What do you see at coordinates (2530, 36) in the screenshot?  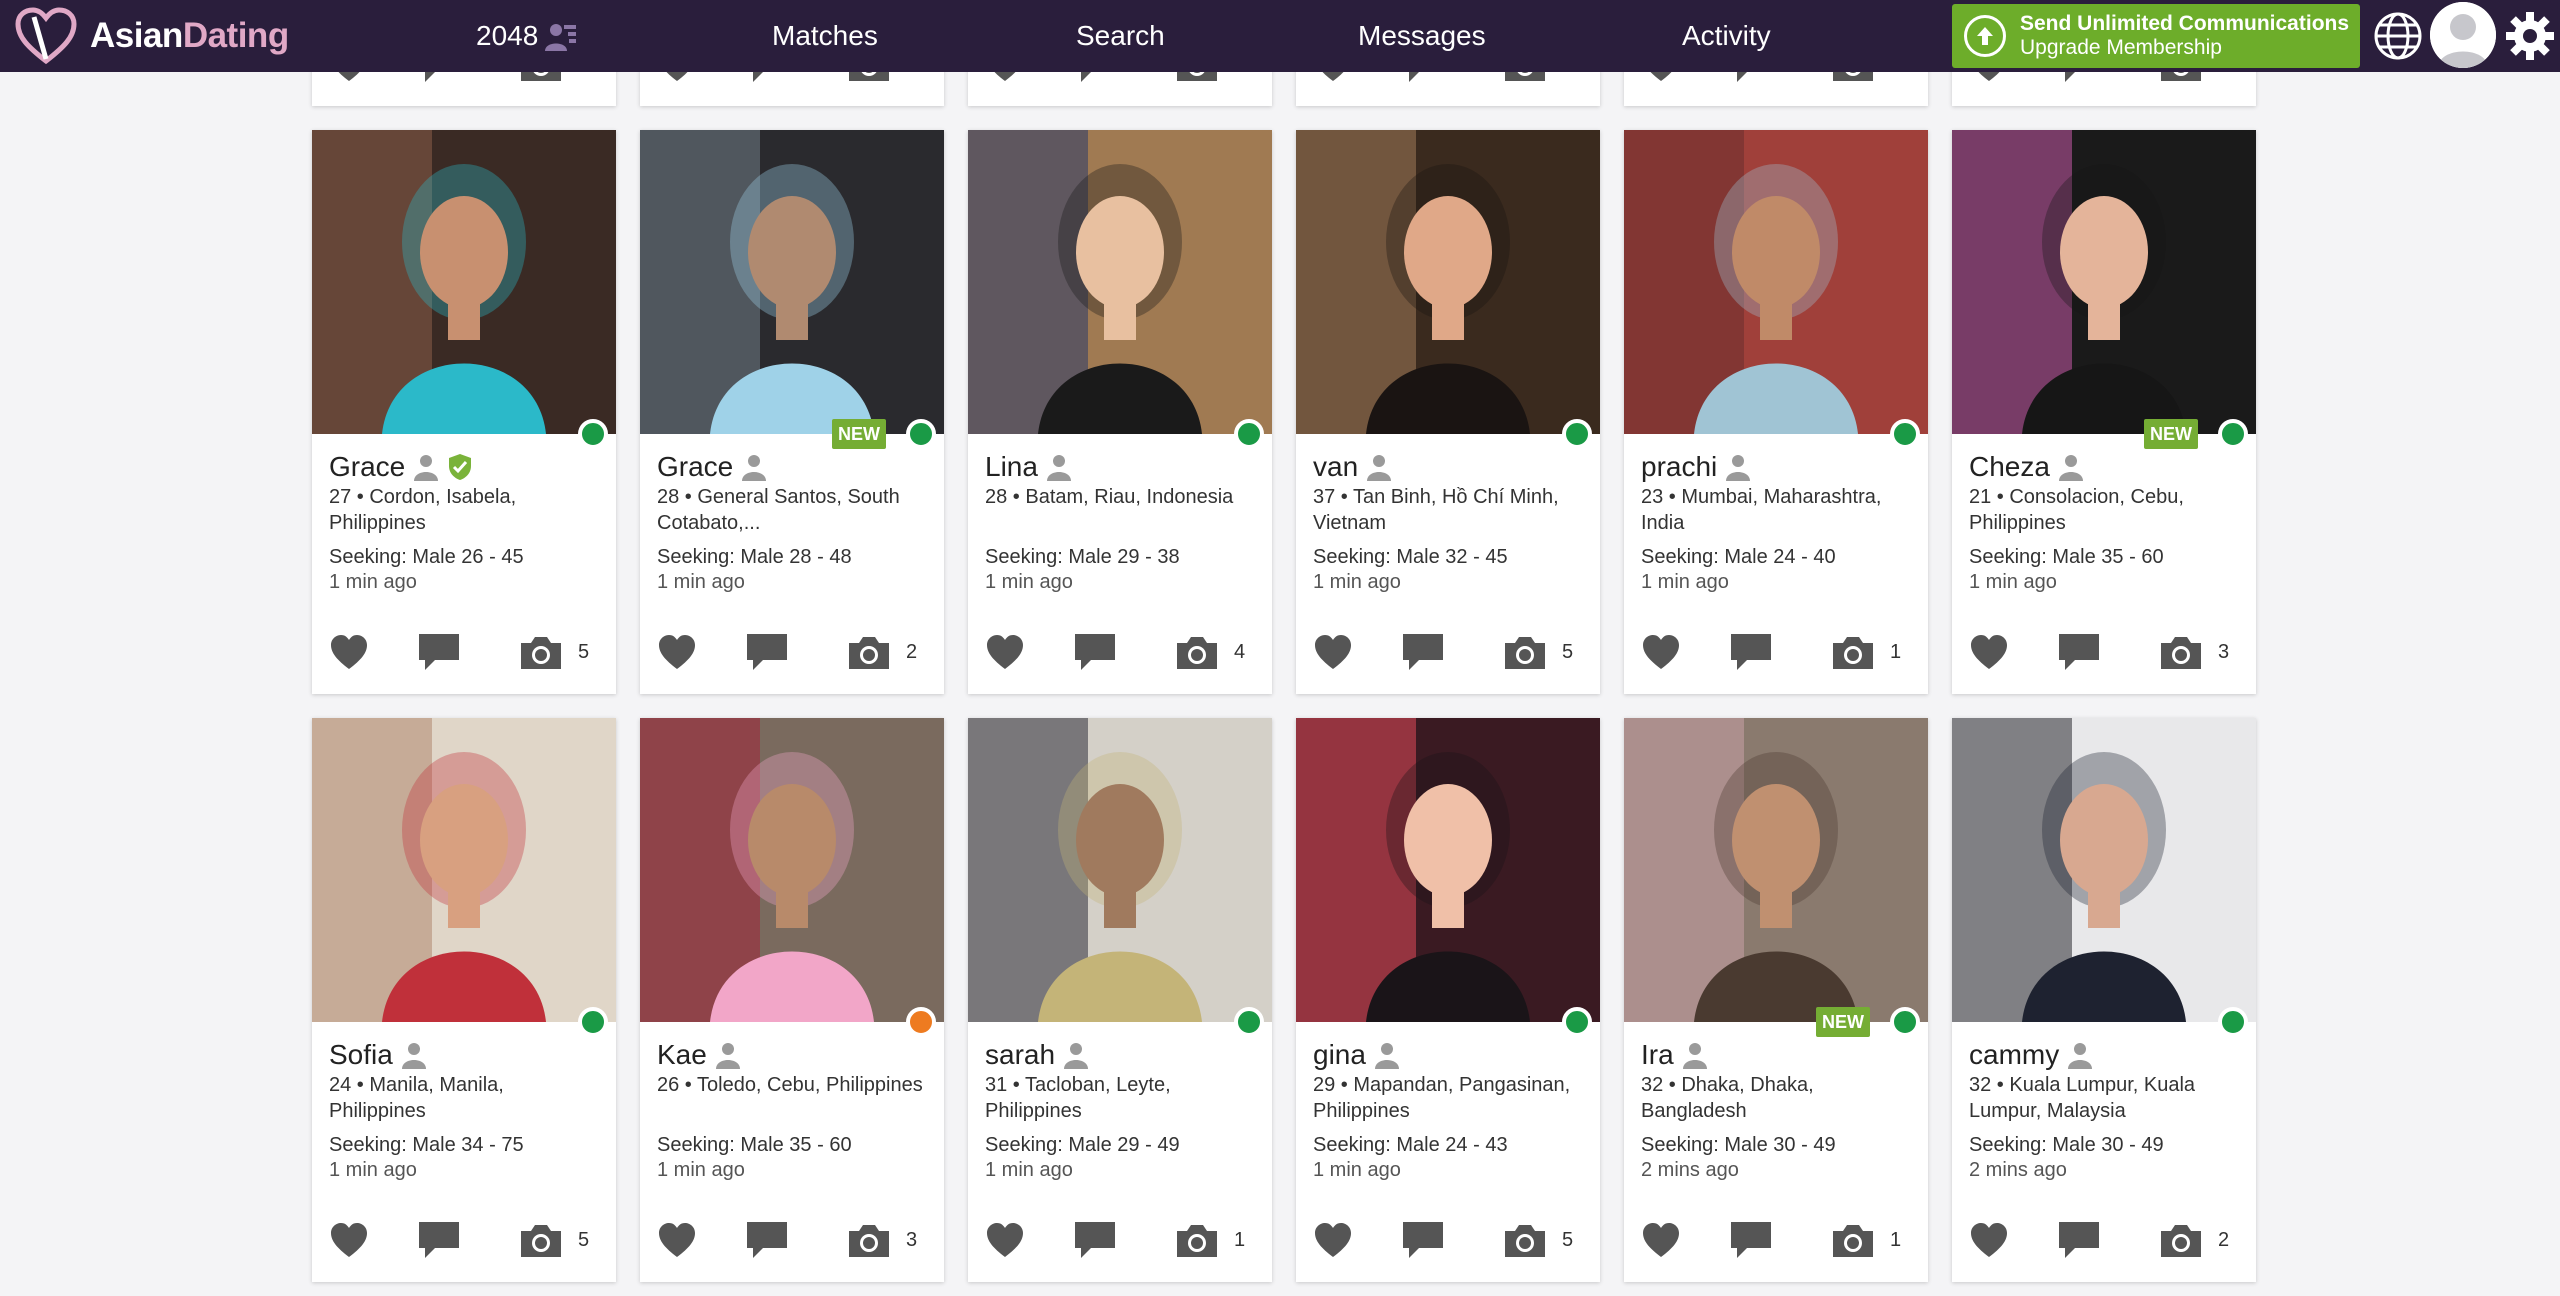 I see `settings-gear-icon` at bounding box center [2530, 36].